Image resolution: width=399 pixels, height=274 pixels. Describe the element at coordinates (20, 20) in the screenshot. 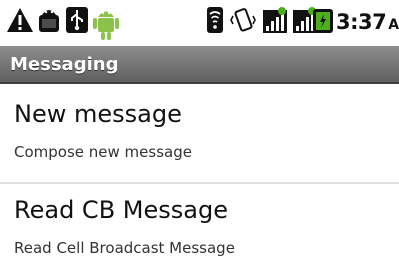

I see `warning-icon` at that location.